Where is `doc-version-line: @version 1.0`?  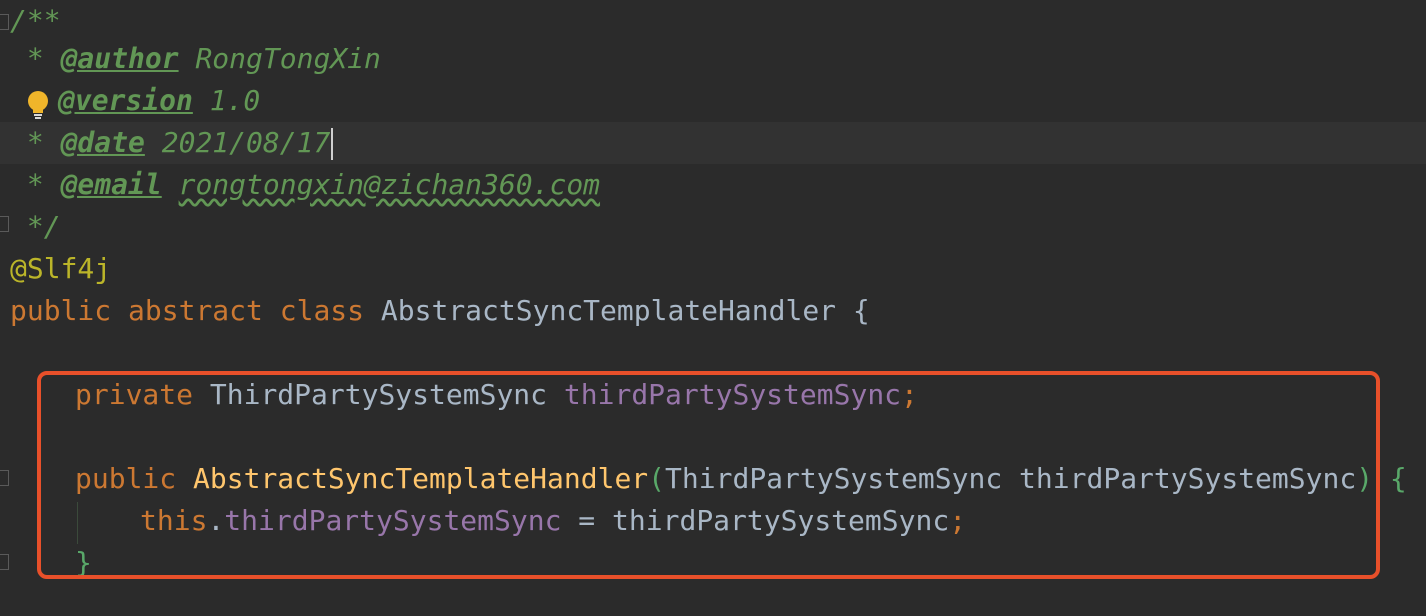
doc-version-line: @version 1.0 is located at coordinates (159, 101).